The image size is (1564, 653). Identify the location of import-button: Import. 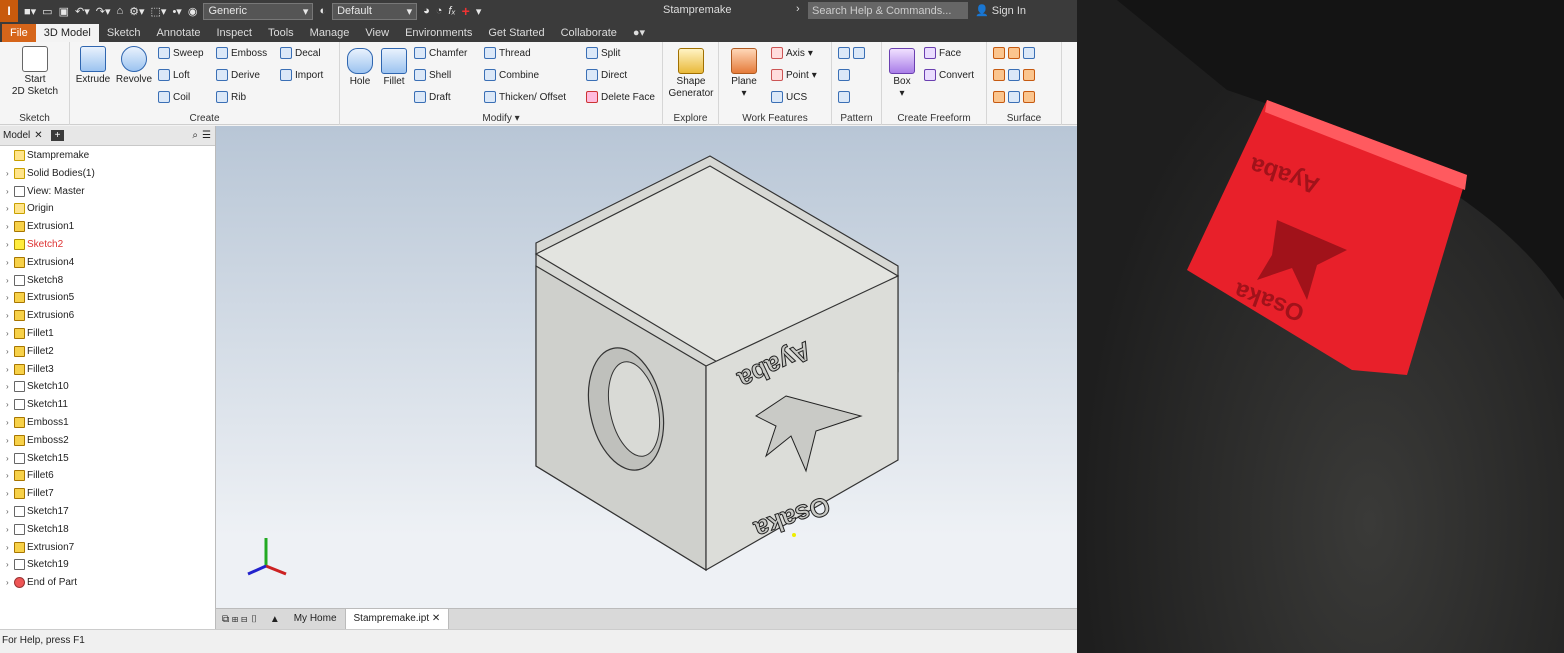
(301, 75).